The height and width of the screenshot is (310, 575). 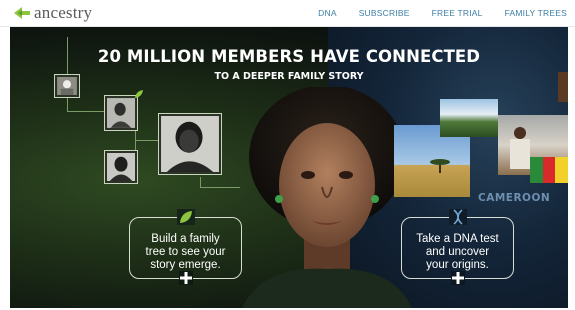 I want to click on dna-icon, so click(x=457, y=217).